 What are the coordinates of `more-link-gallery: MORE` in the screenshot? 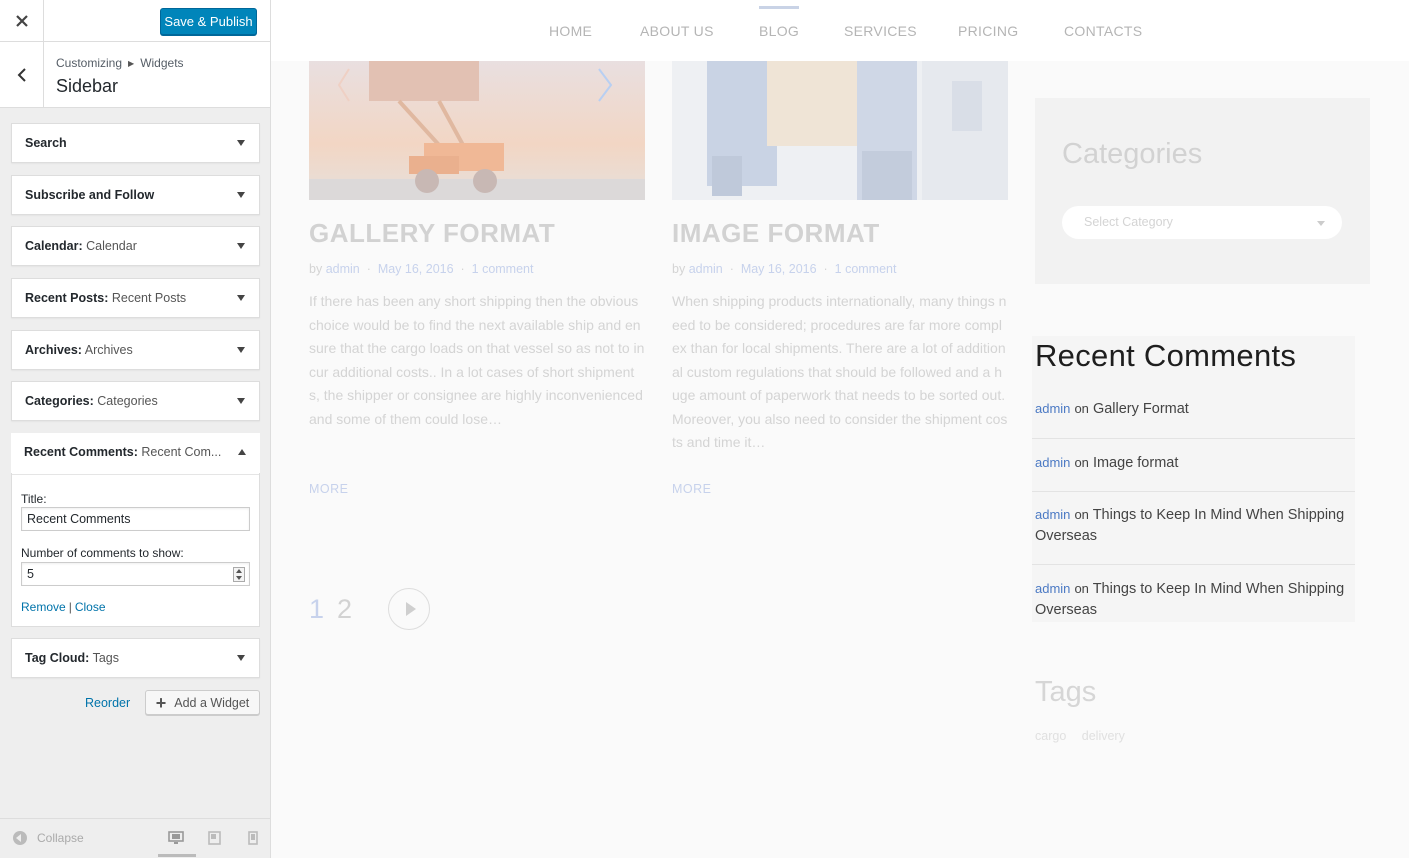 It's located at (329, 489).